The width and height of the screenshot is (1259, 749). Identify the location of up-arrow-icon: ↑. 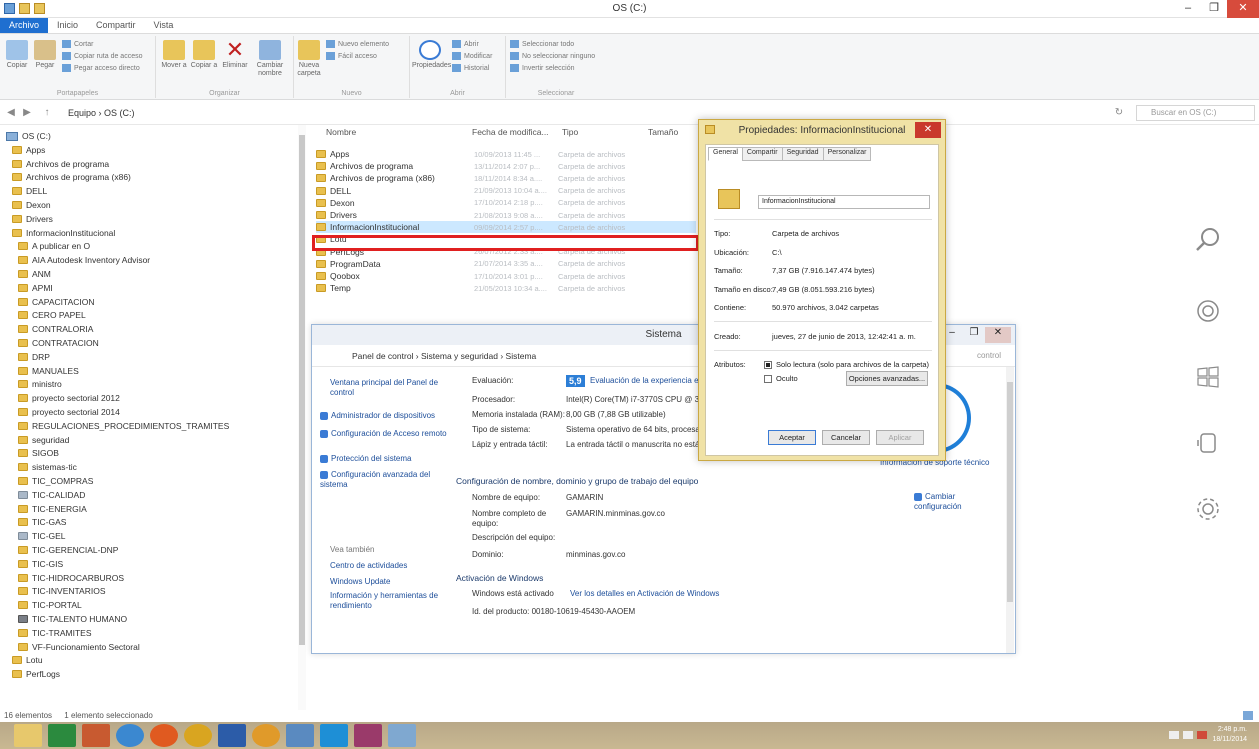
(47, 113).